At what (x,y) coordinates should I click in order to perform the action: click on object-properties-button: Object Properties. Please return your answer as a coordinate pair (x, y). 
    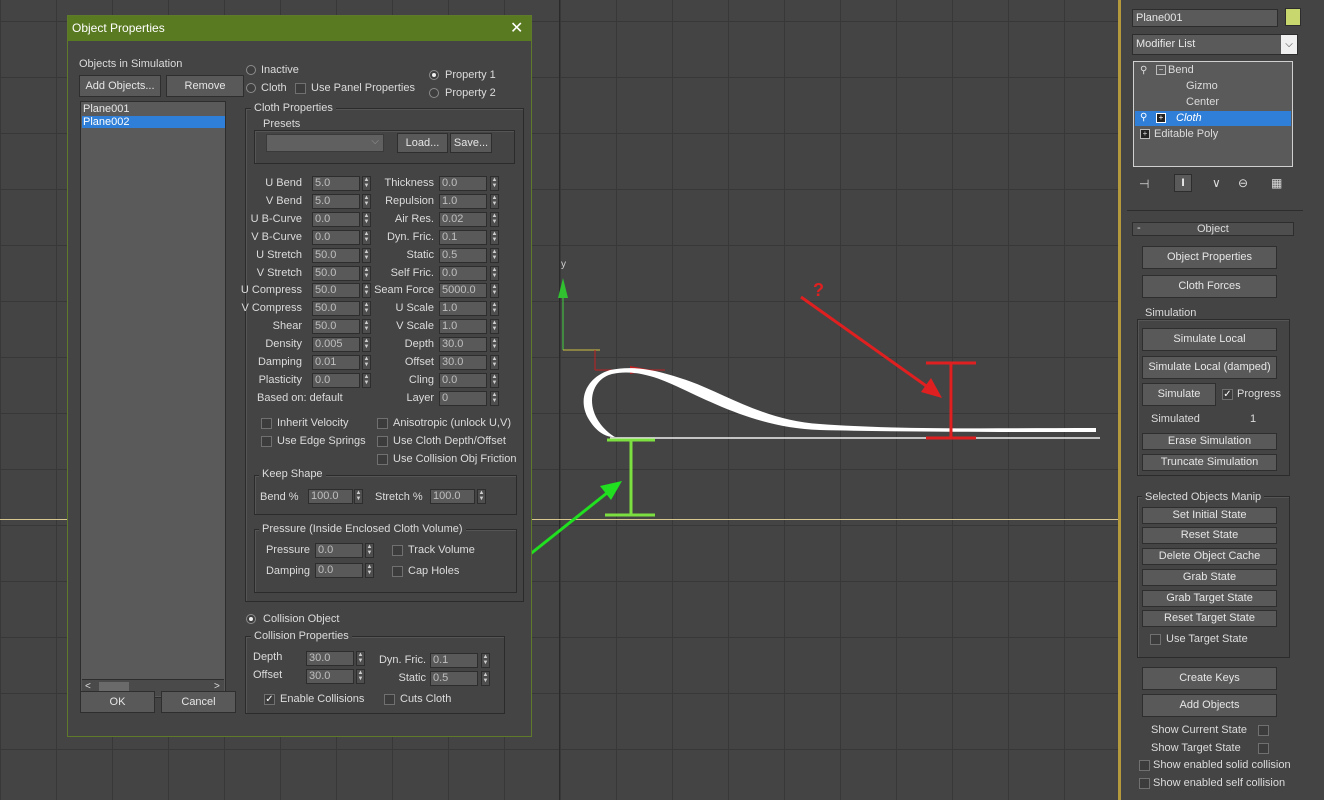
    Looking at the image, I should click on (1209, 257).